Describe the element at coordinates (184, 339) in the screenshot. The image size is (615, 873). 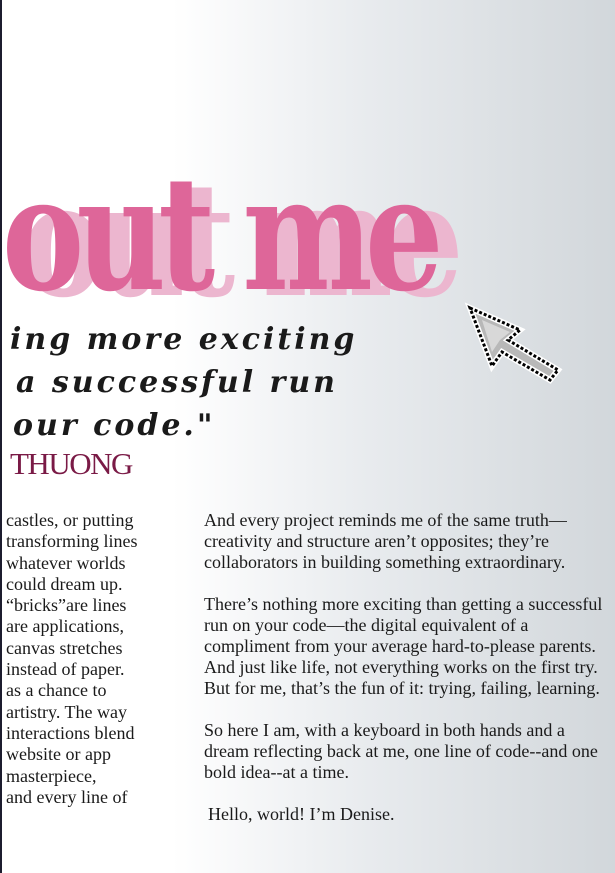
I see `quote-line: ing more exciting` at that location.